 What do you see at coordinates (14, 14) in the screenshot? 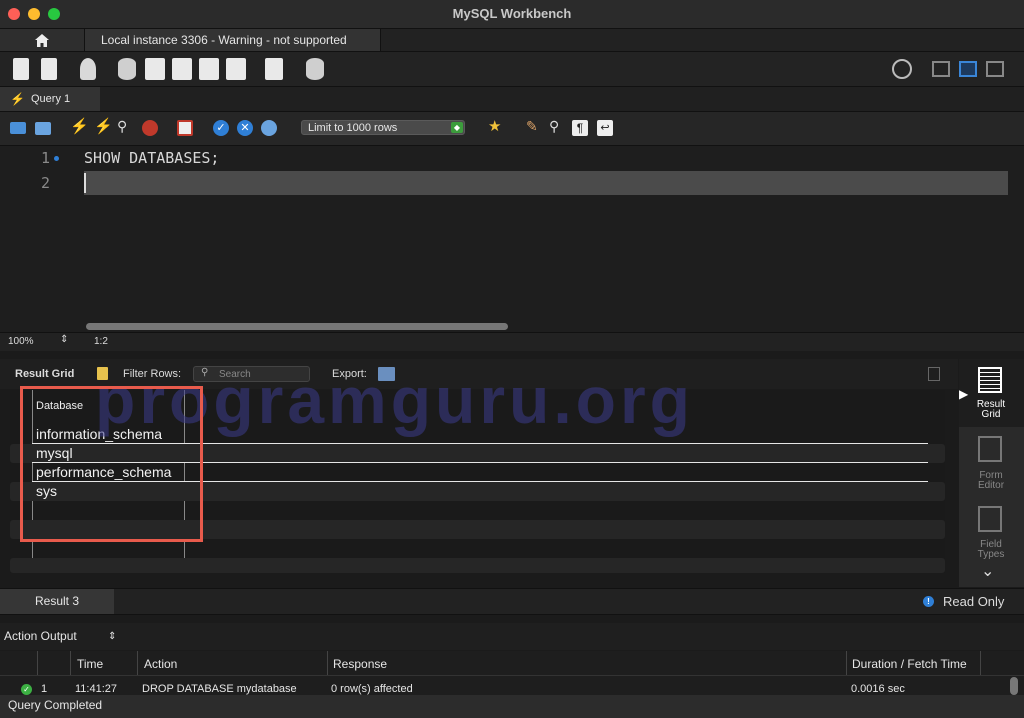
I see `close-window-button` at bounding box center [14, 14].